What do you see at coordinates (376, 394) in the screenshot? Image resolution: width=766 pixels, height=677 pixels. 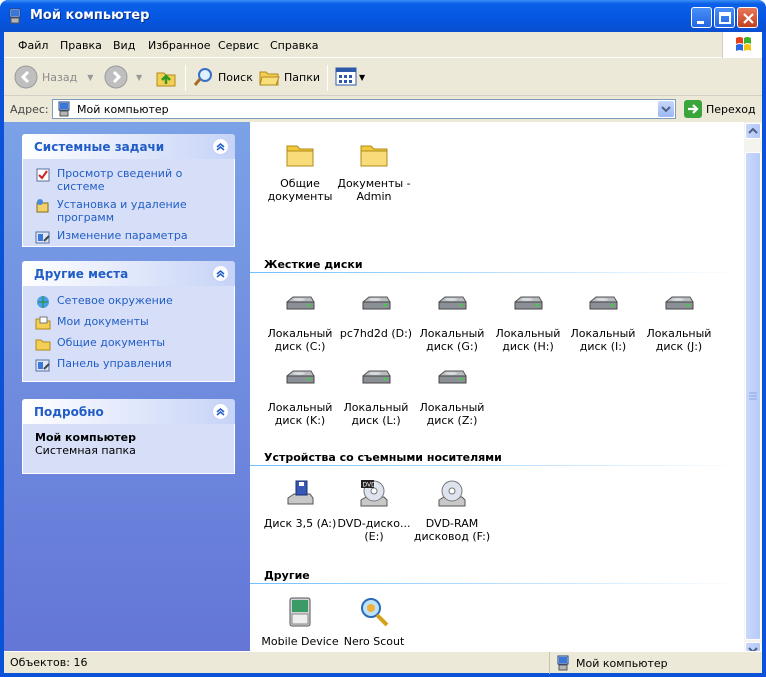 I see `hard-drive-item: Локальный диск (L:)` at bounding box center [376, 394].